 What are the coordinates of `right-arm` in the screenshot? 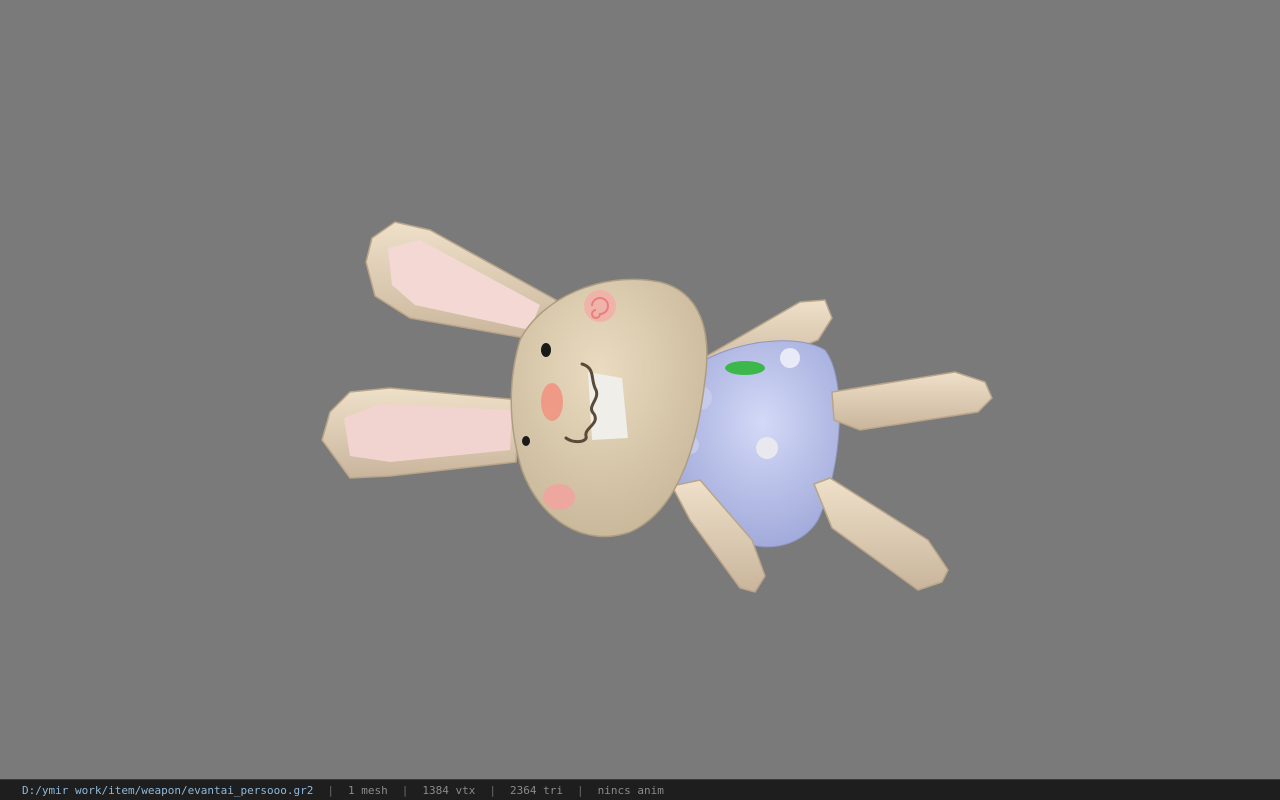 It's located at (912, 401).